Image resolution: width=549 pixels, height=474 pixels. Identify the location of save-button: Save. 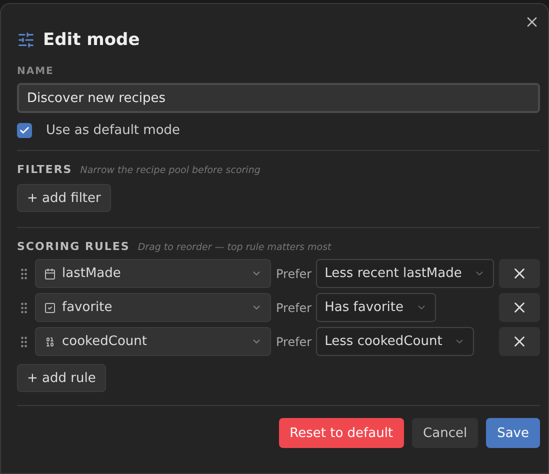
(513, 433).